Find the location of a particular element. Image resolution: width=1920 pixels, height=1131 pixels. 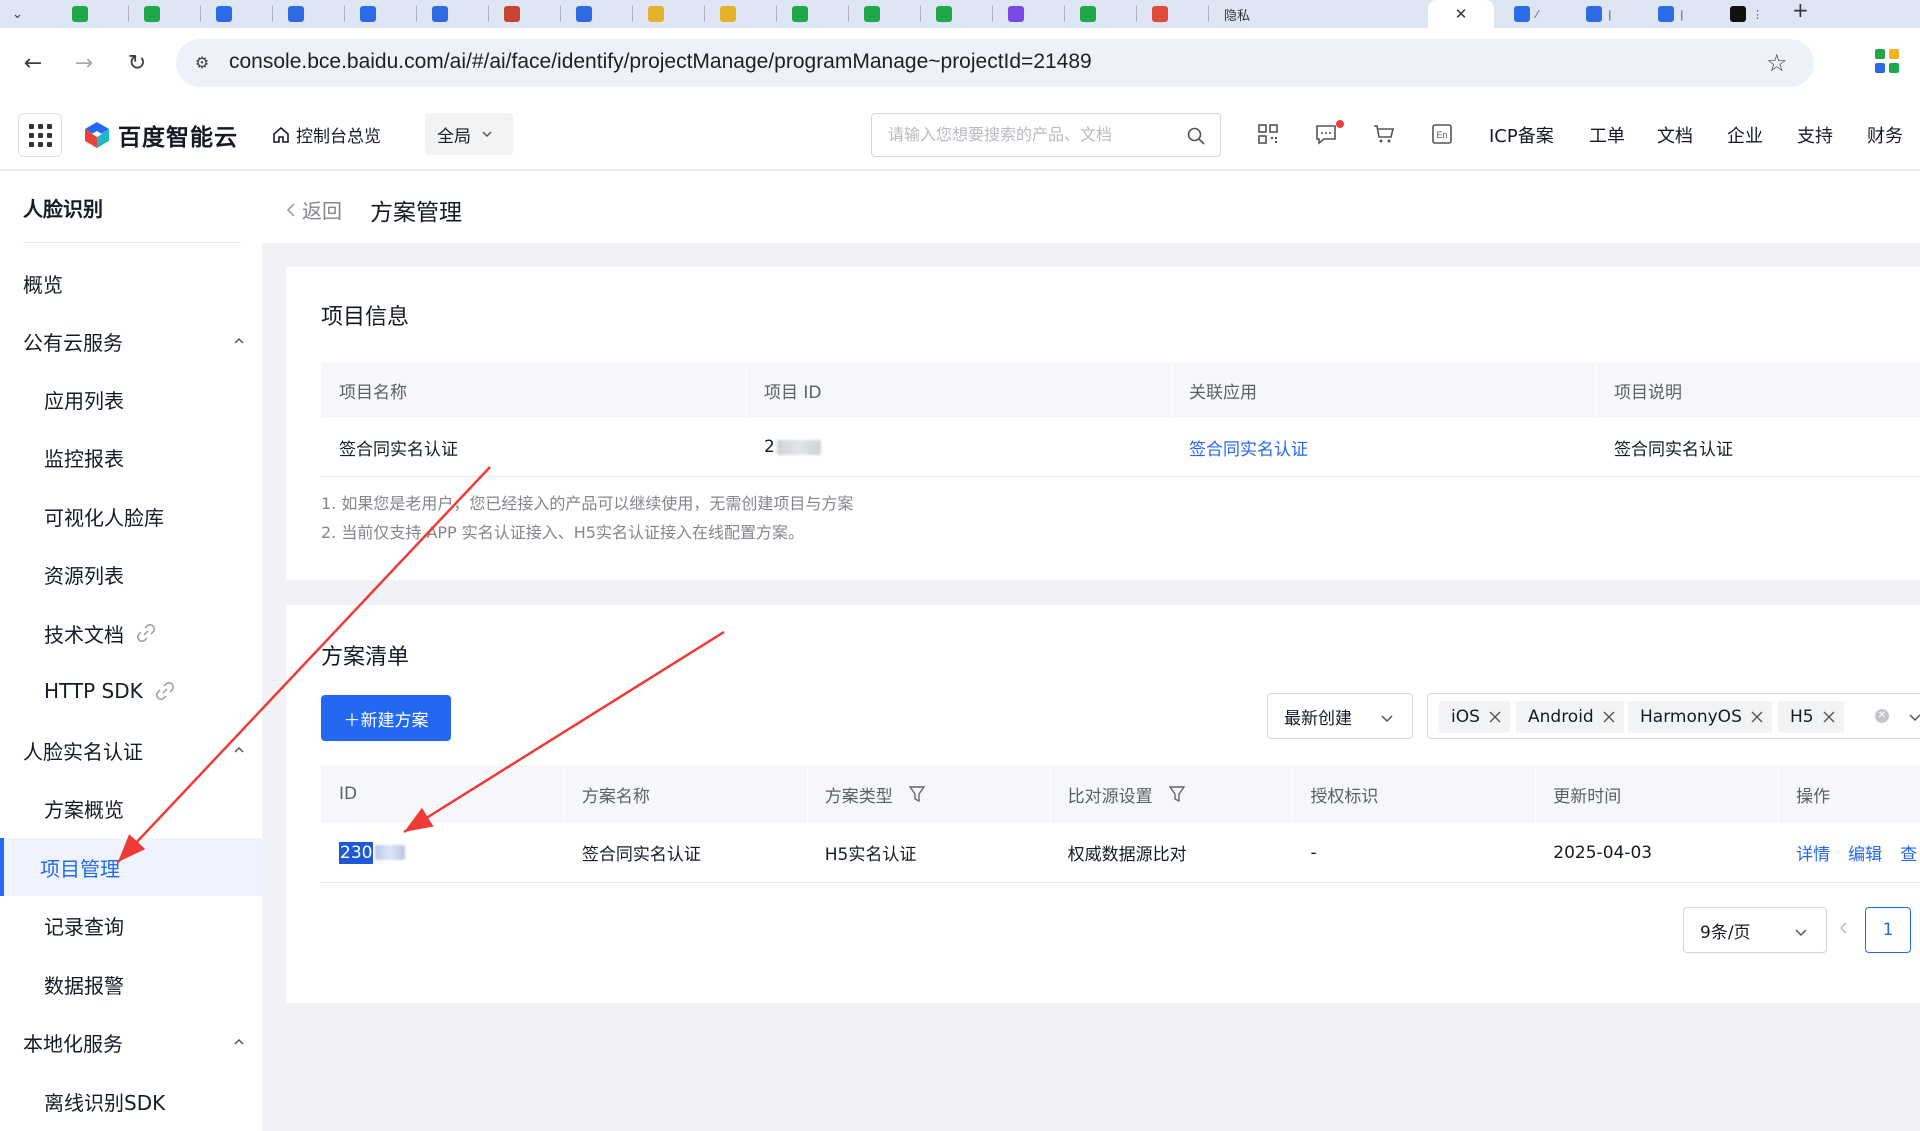

page-size-select: 9条/页 is located at coordinates (1755, 930).